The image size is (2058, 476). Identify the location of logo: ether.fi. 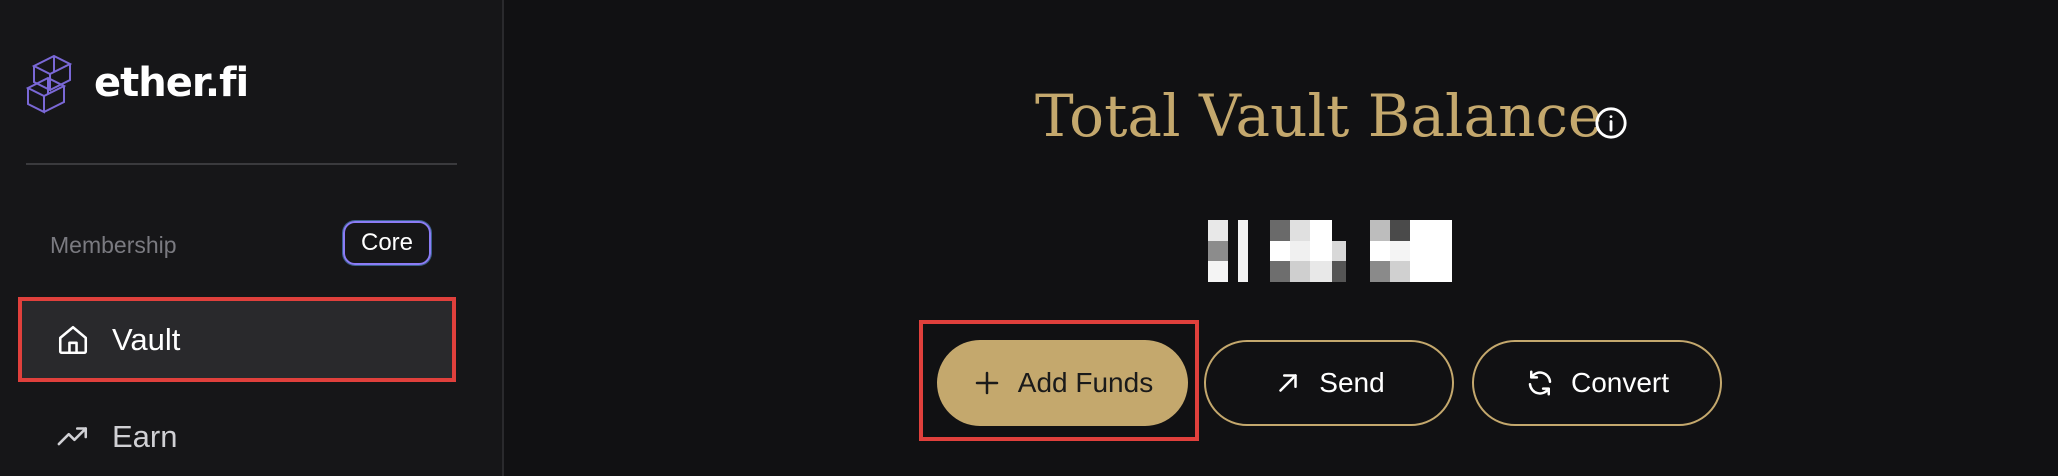
(136, 83).